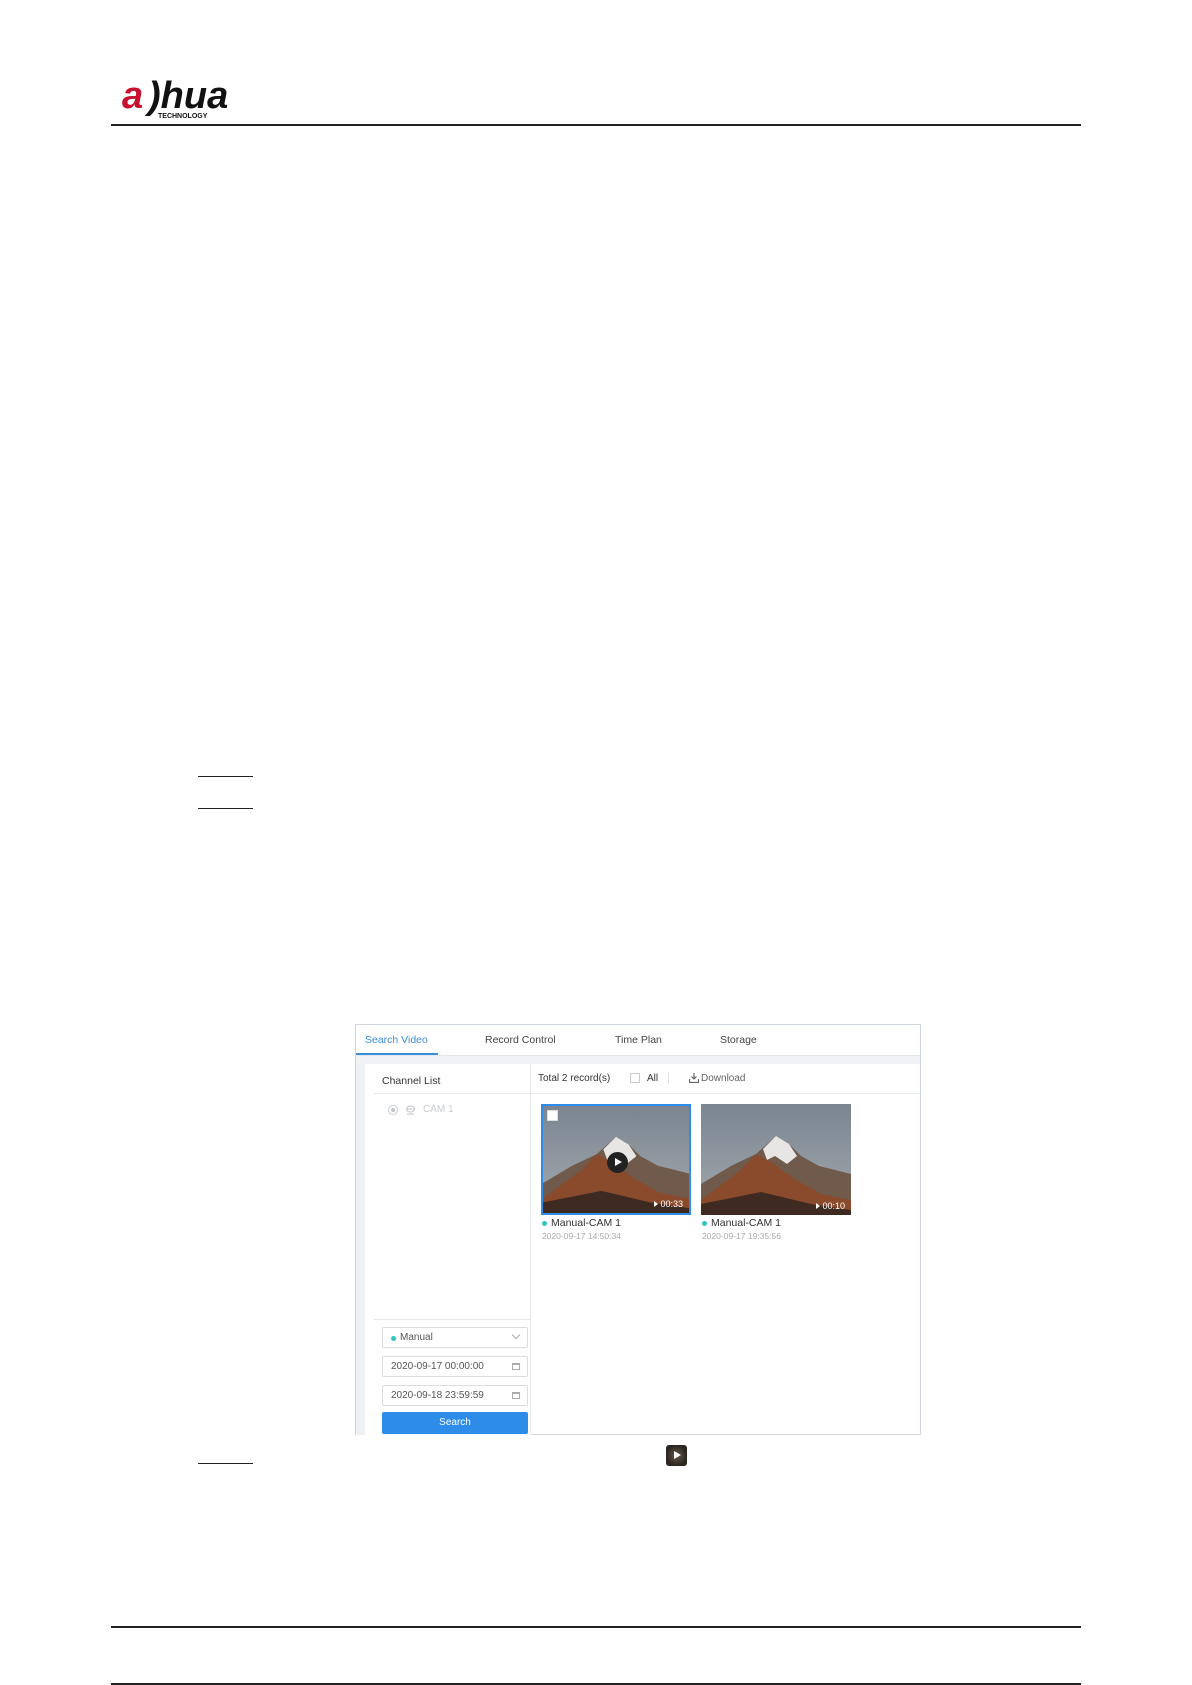 The image size is (1192, 1685). What do you see at coordinates (455, 1423) in the screenshot?
I see `search-button: Search` at bounding box center [455, 1423].